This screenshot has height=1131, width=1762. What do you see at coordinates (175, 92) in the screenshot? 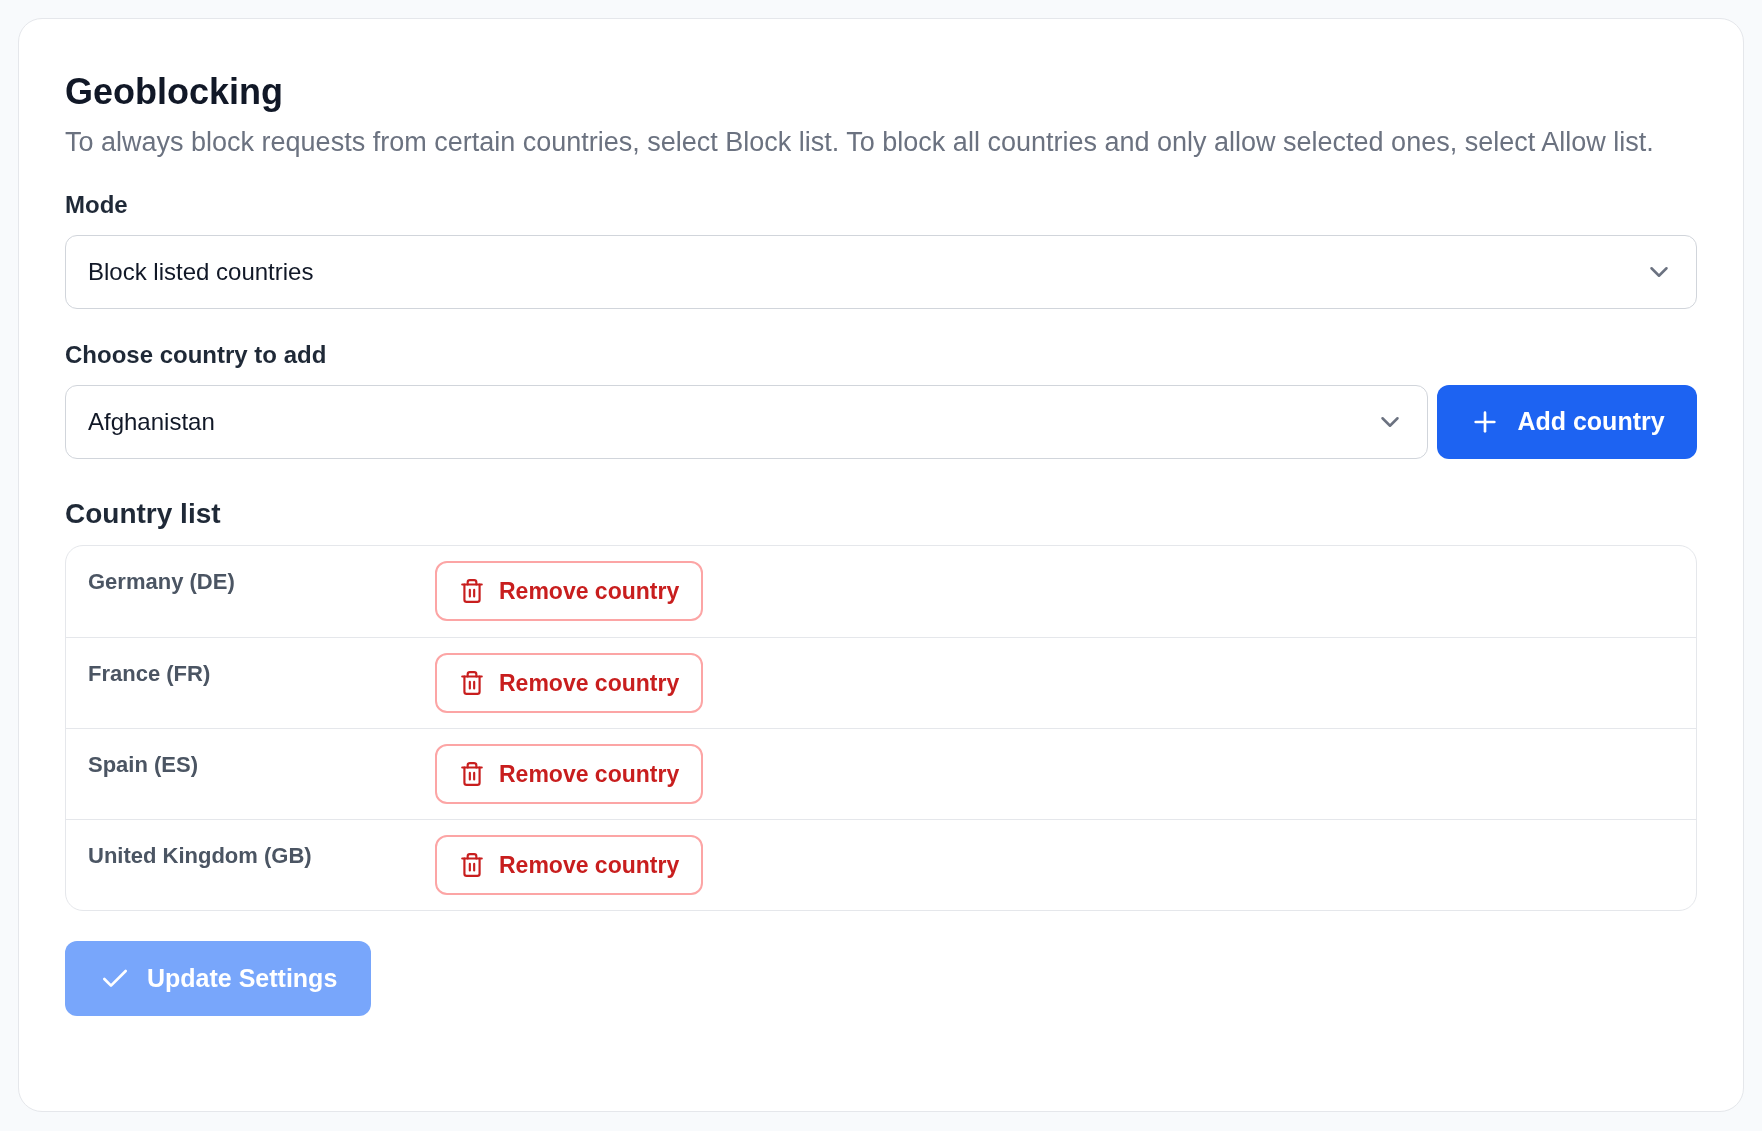
I see `page-title: Geoblocking` at bounding box center [175, 92].